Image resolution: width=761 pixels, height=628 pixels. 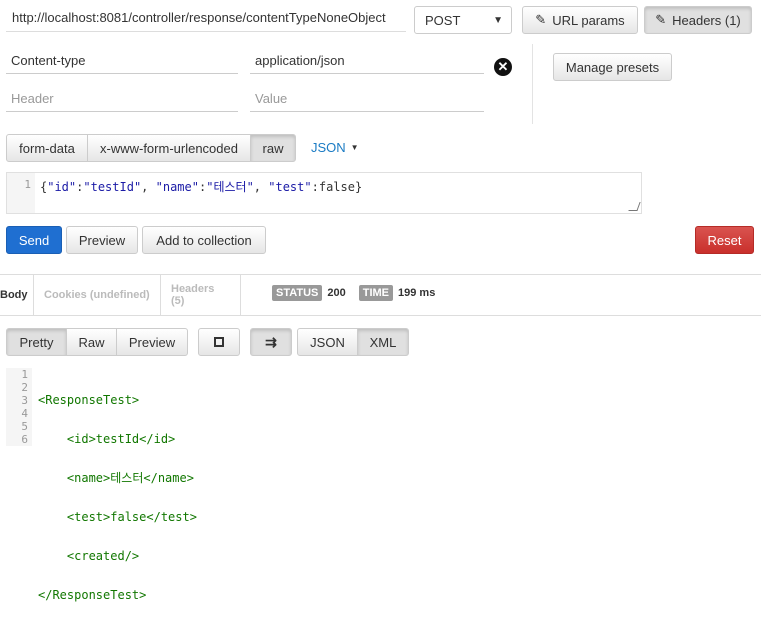 I want to click on xml-line: <test>false</test>, so click(x=117, y=517).